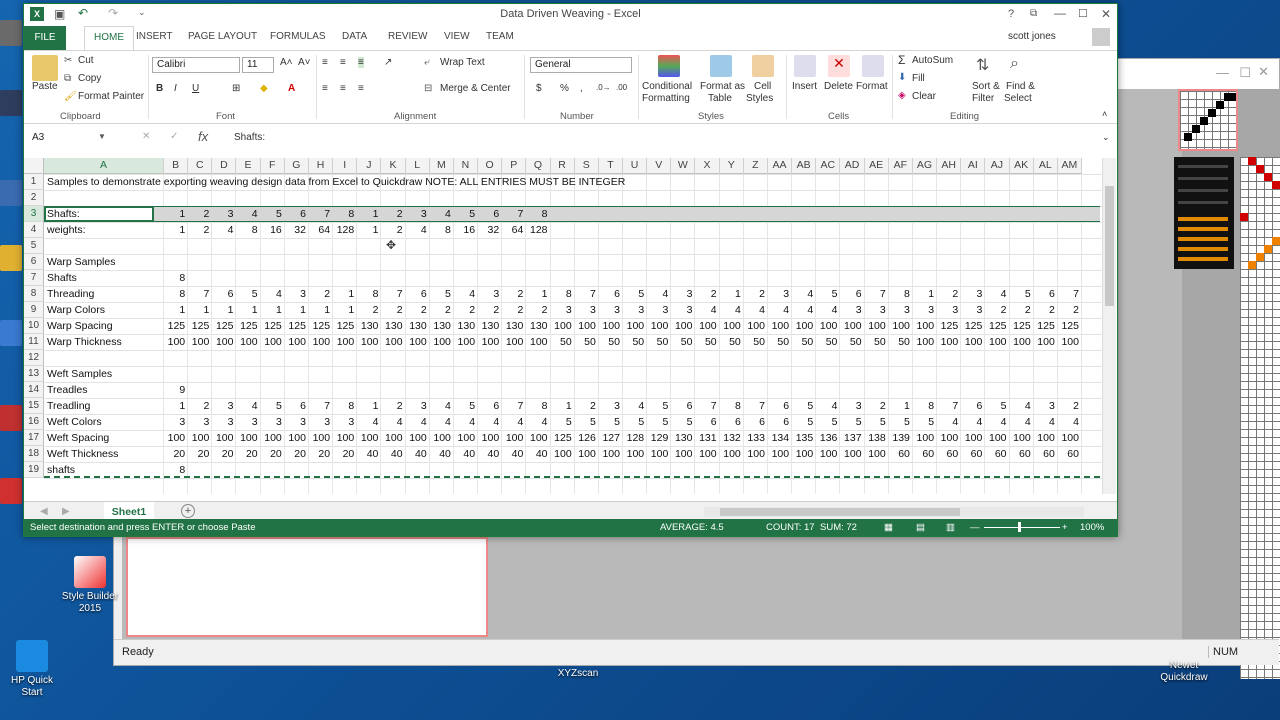 The image size is (1280, 720). Describe the element at coordinates (924, 96) in the screenshot. I see `clear-button: Clear` at that location.